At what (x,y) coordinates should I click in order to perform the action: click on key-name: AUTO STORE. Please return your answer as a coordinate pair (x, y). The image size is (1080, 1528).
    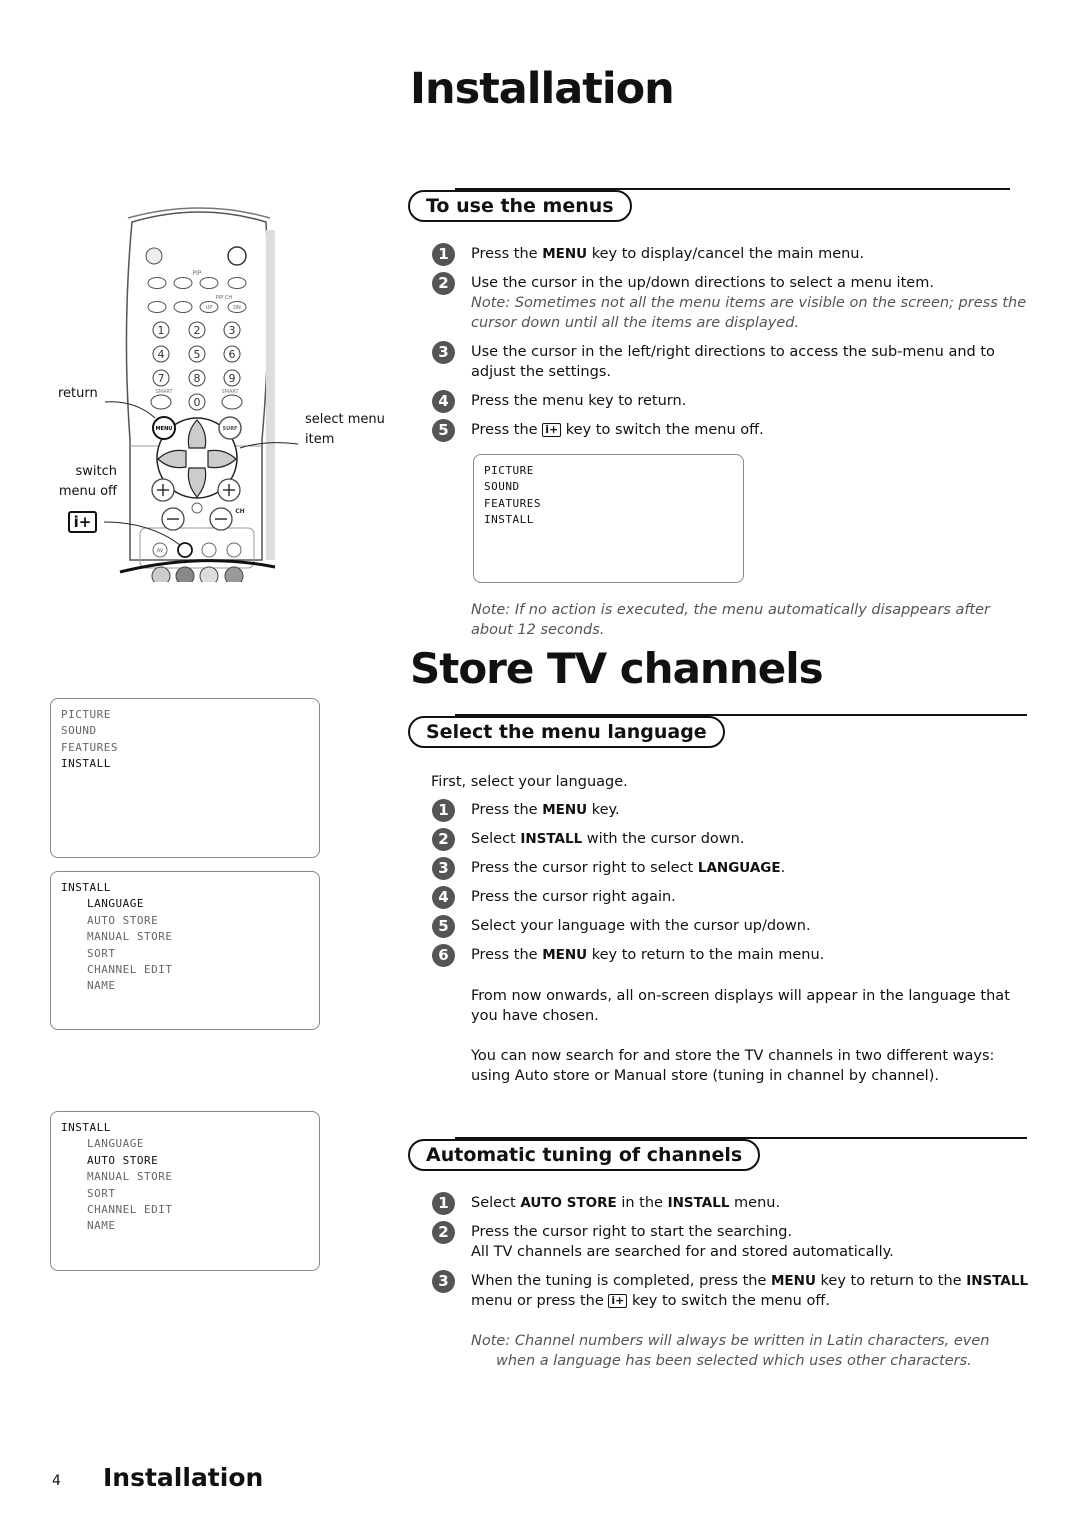
    Looking at the image, I should click on (568, 1203).